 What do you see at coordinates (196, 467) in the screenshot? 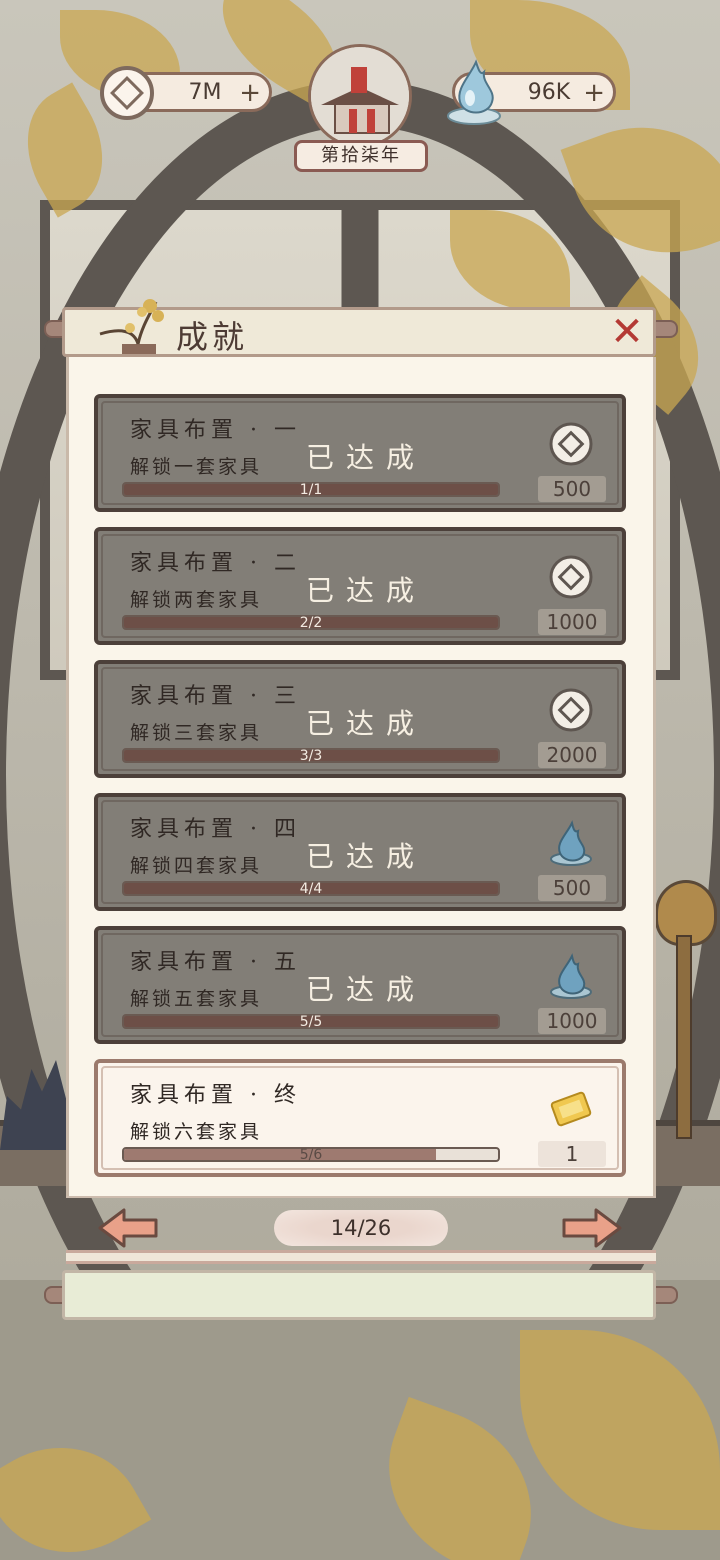
I see `achievement-desc: 解锁一套家具` at bounding box center [196, 467].